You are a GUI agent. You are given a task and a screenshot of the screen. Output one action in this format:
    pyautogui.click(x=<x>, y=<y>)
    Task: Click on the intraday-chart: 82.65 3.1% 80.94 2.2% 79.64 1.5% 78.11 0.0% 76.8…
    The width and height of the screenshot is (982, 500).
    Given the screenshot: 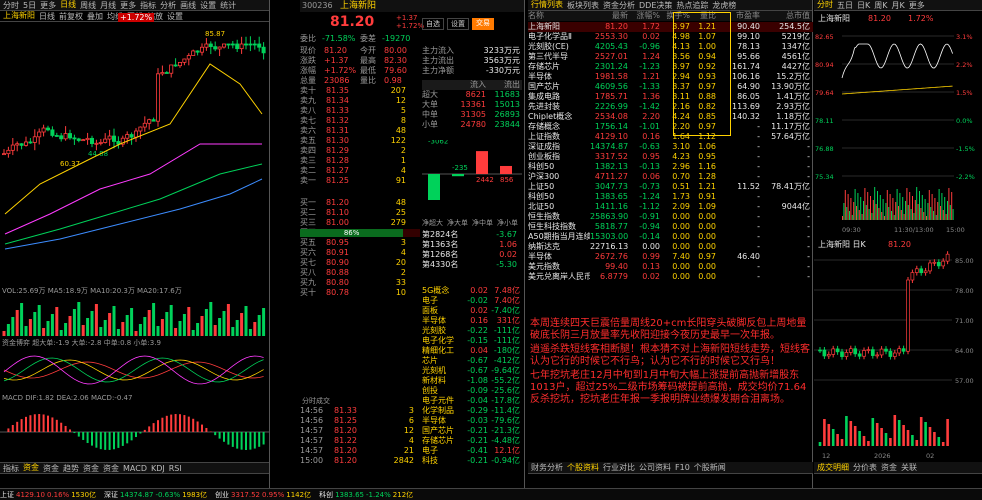 What is the action you would take?
    pyautogui.click(x=898, y=129)
    